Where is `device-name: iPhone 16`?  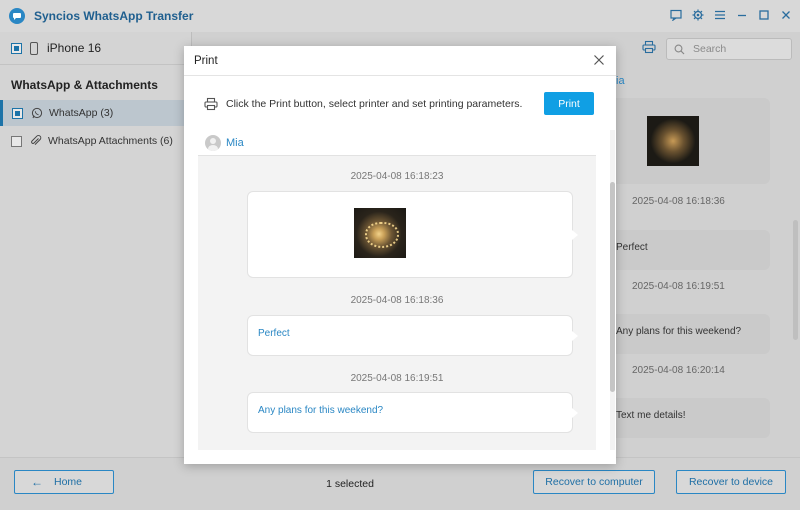
device-name: iPhone 16 is located at coordinates (74, 48).